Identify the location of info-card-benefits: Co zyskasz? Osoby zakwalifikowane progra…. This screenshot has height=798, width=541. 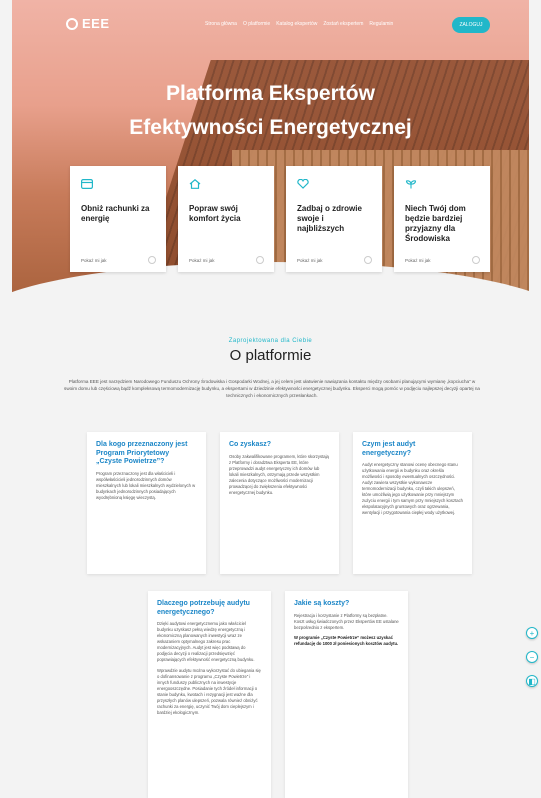
(279, 503).